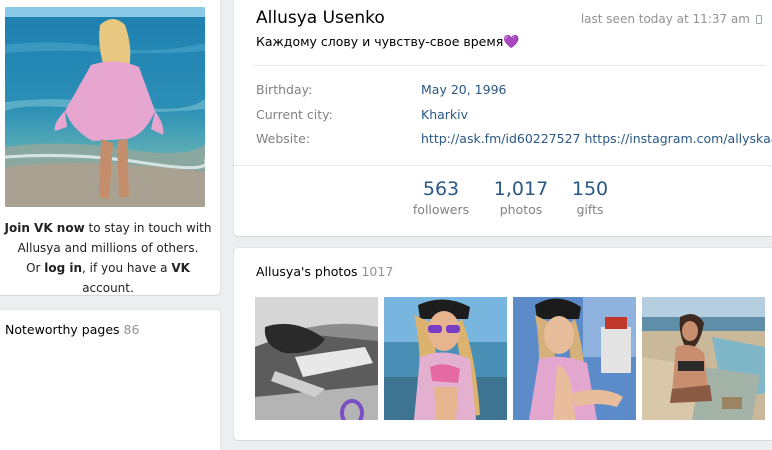 Image resolution: width=772 pixels, height=450 pixels. I want to click on gifts-count: 150, so click(590, 189).